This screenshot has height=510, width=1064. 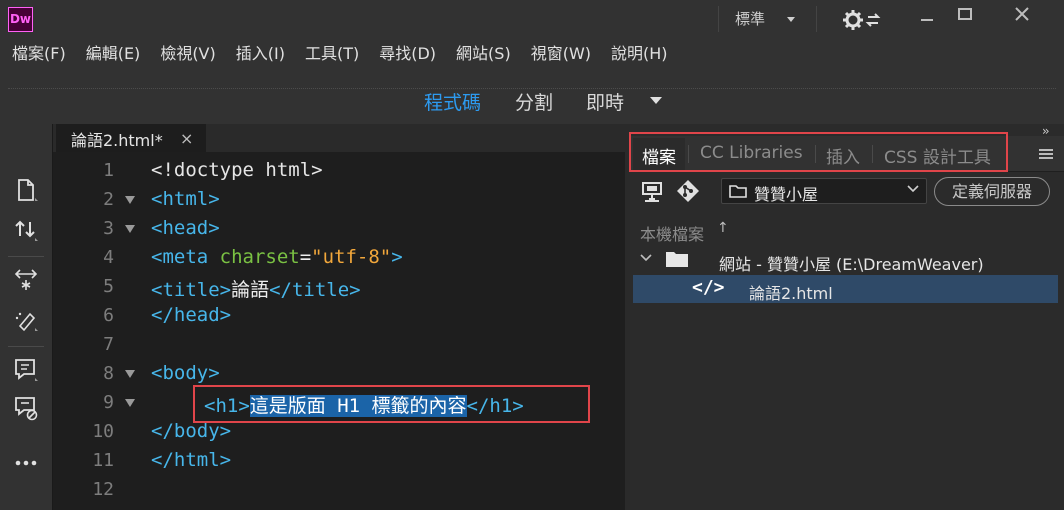 What do you see at coordinates (862, 20) in the screenshot?
I see `sync-settings-icon` at bounding box center [862, 20].